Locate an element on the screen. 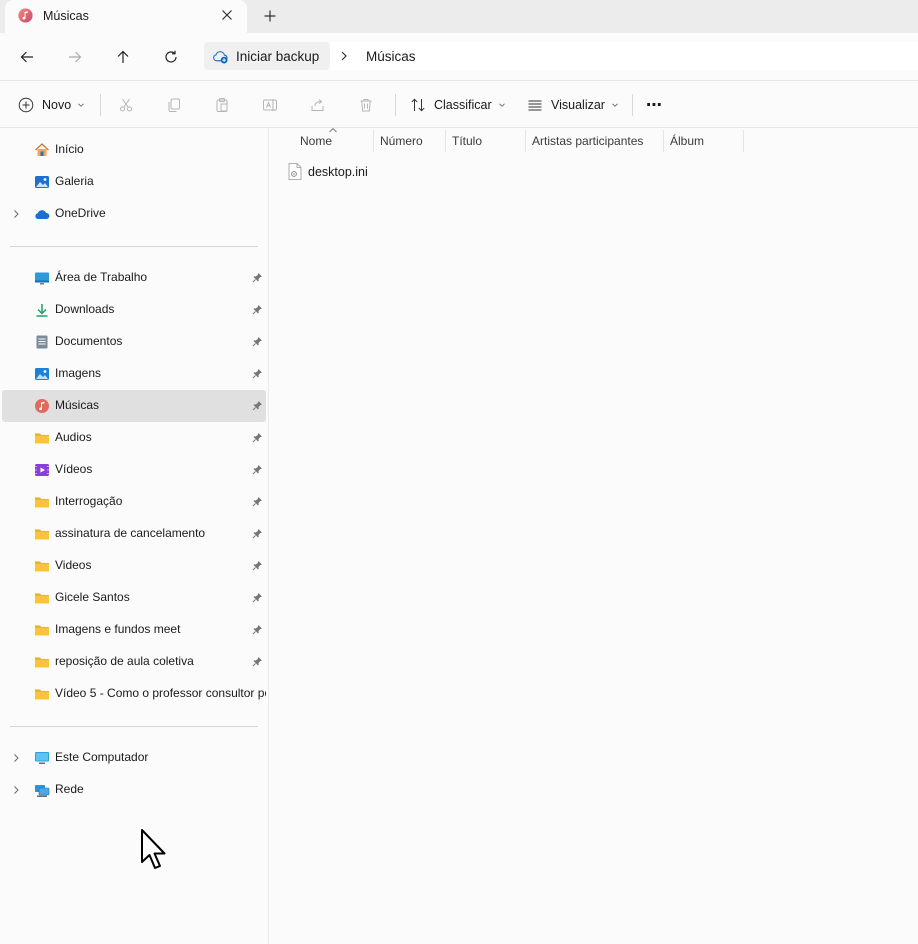 This screenshot has height=944, width=918. copy-button is located at coordinates (174, 105).